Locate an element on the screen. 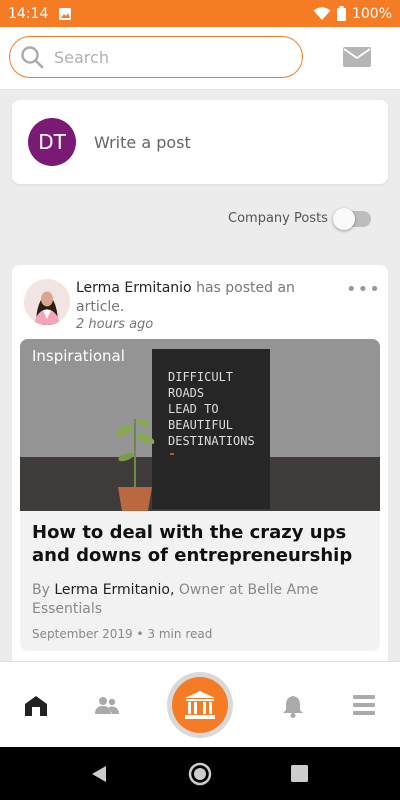 The width and height of the screenshot is (400, 800). institution-button is located at coordinates (200, 705).